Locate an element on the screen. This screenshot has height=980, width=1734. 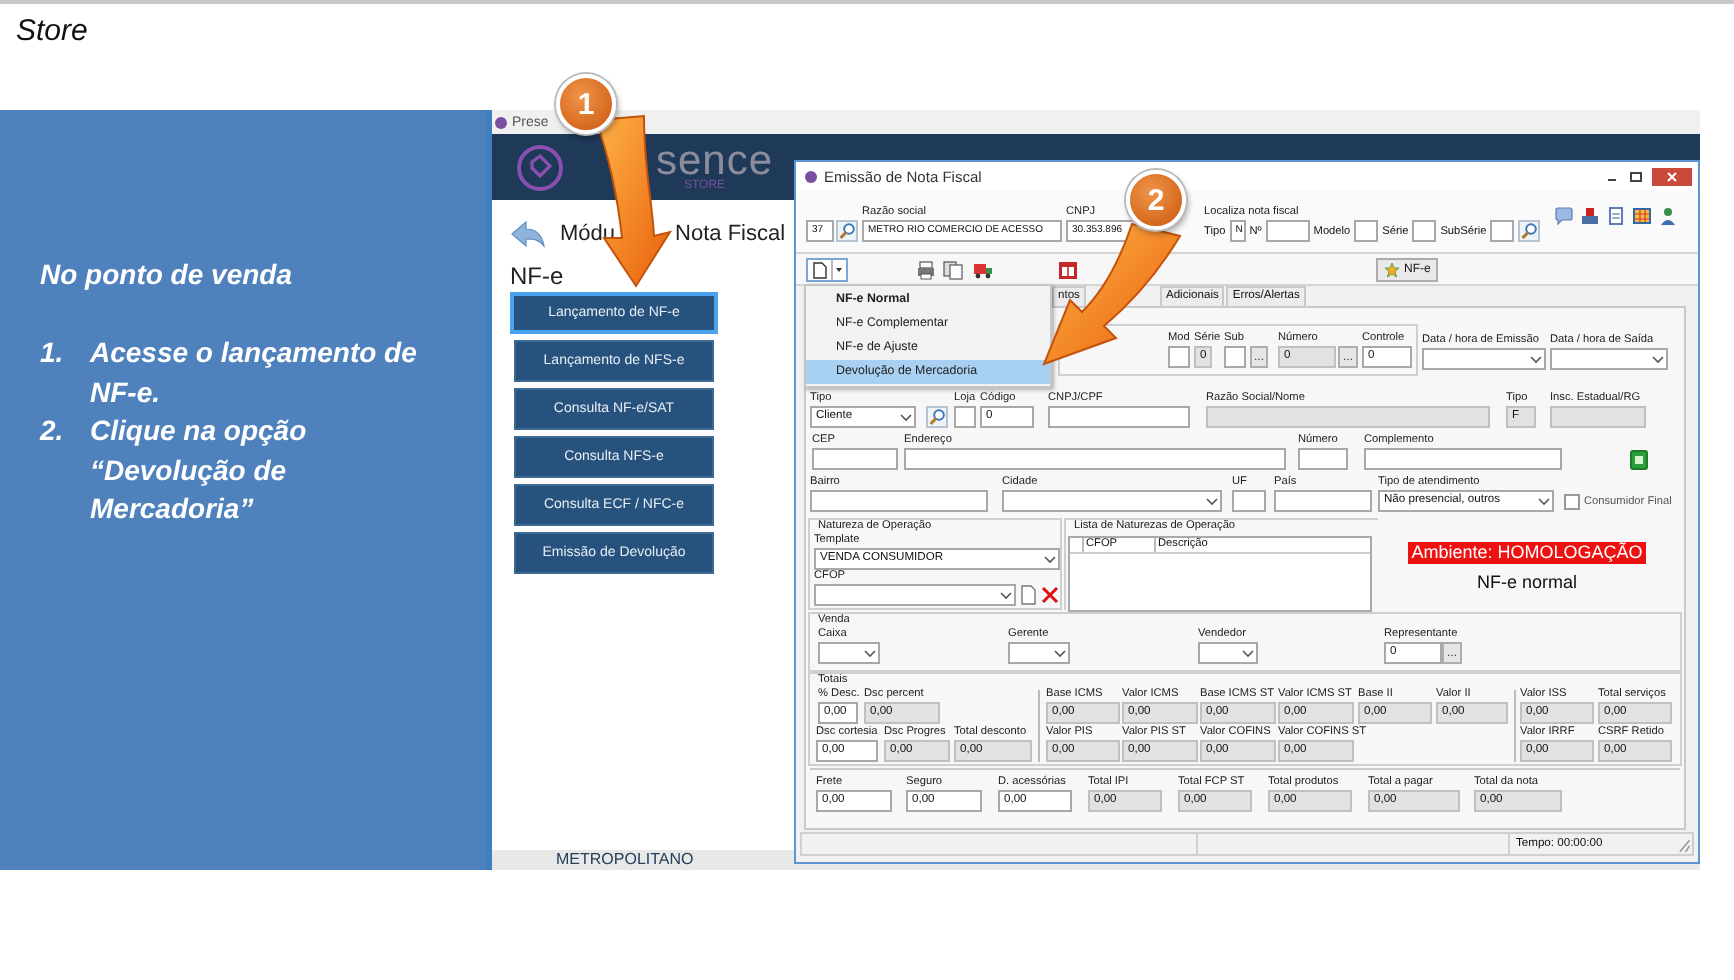
close-icon is located at coordinates (1672, 176).